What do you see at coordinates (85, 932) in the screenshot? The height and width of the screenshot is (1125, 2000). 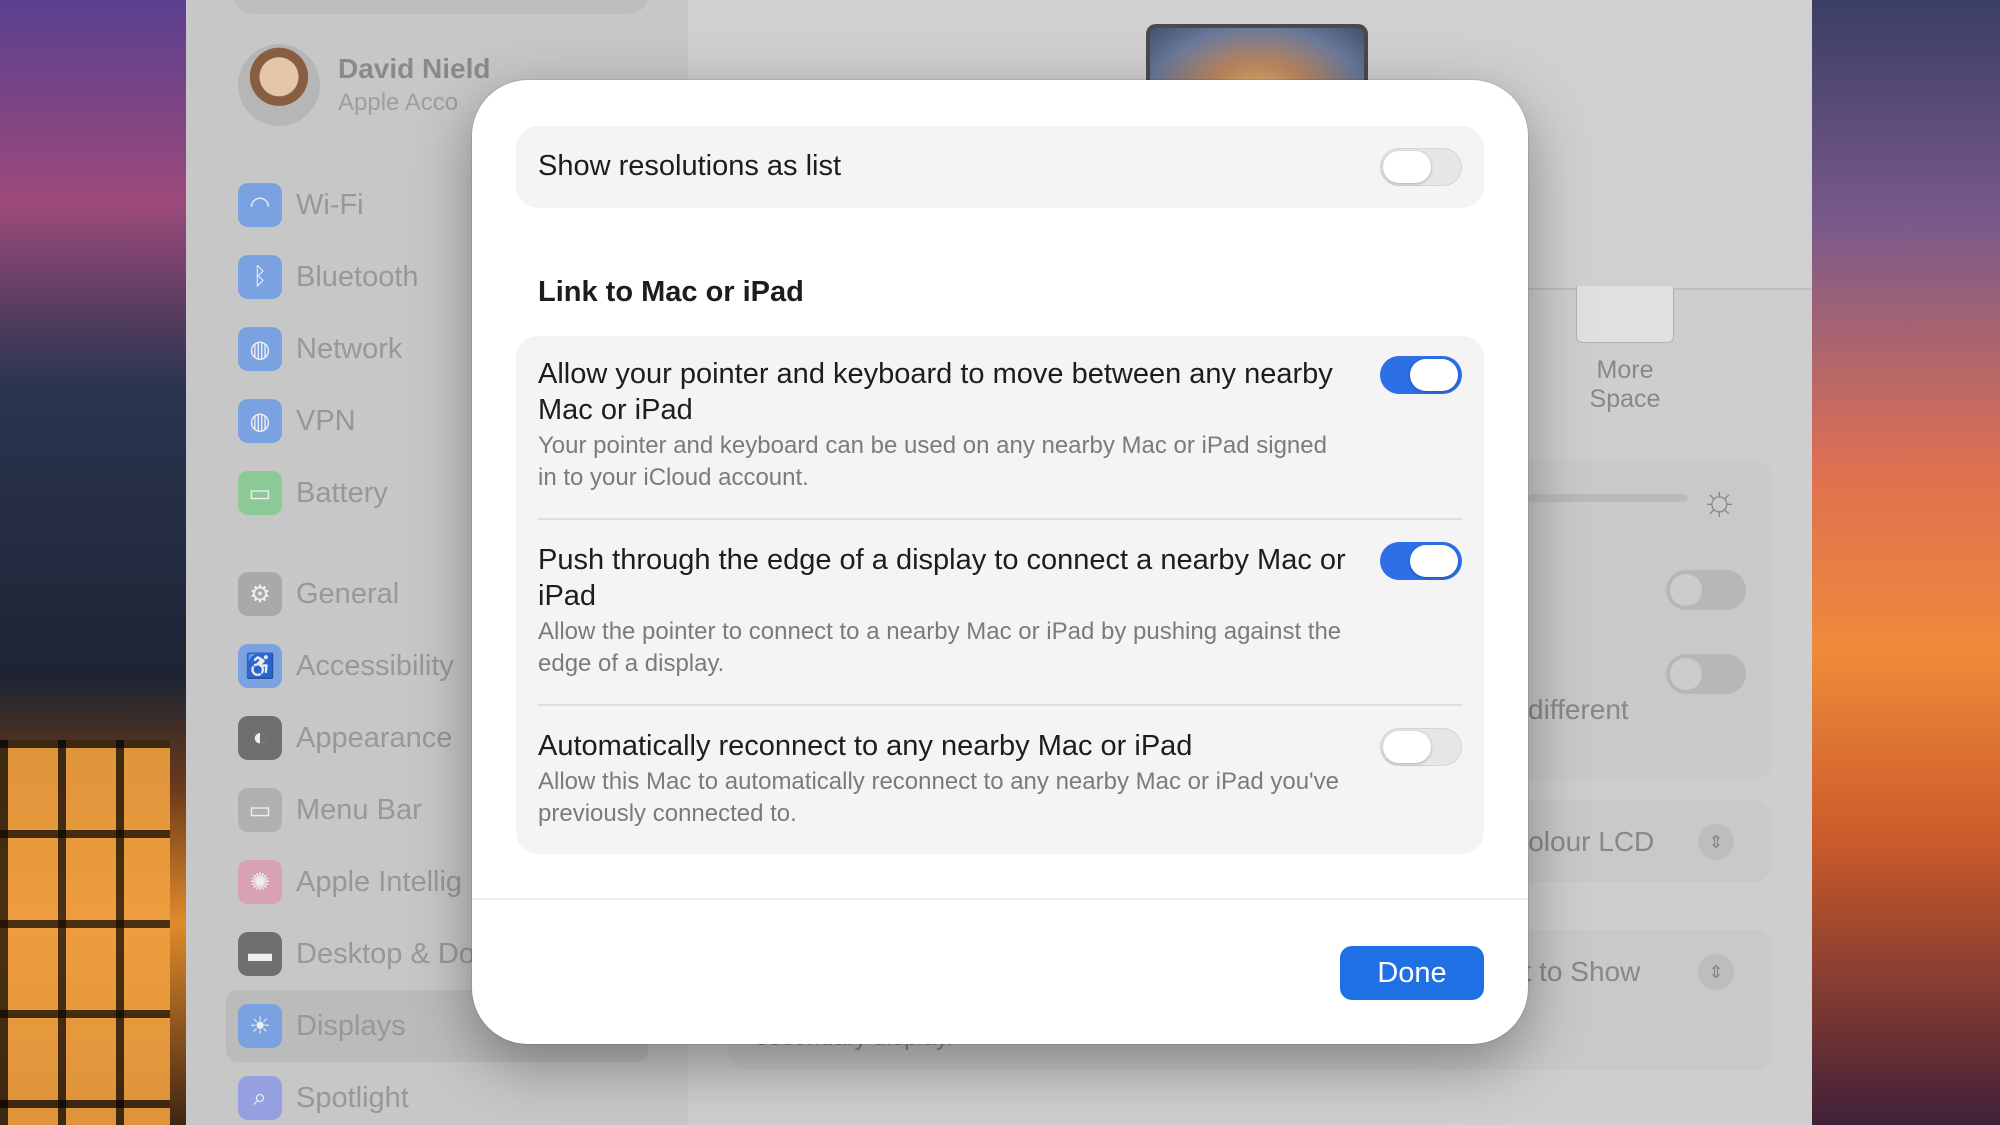 I see `lit-window-illustration` at bounding box center [85, 932].